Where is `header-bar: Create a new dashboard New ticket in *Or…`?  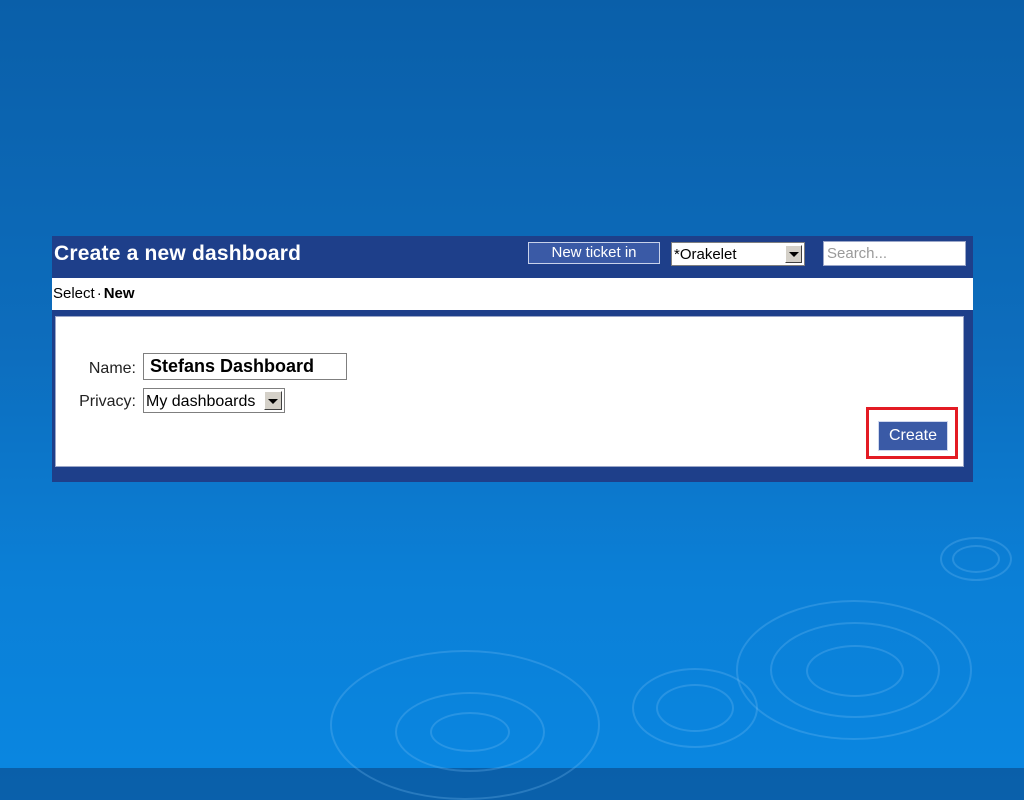 header-bar: Create a new dashboard New ticket in *Or… is located at coordinates (512, 256).